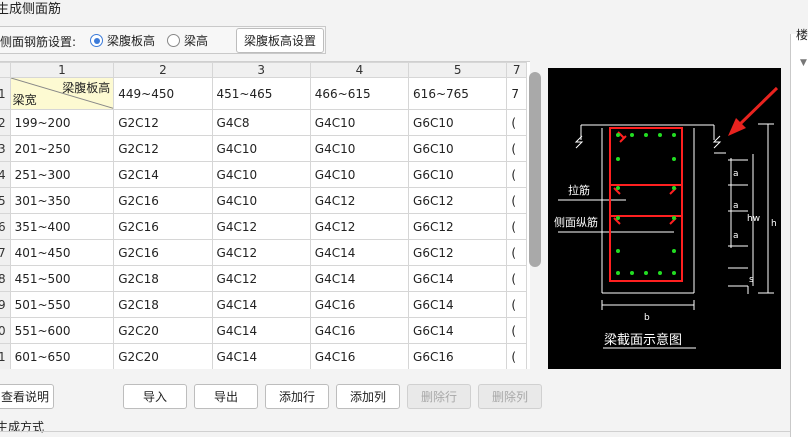 Image resolution: width=808 pixels, height=437 pixels. Describe the element at coordinates (62, 278) in the screenshot. I see `beam-width-cell: 451~500` at that location.